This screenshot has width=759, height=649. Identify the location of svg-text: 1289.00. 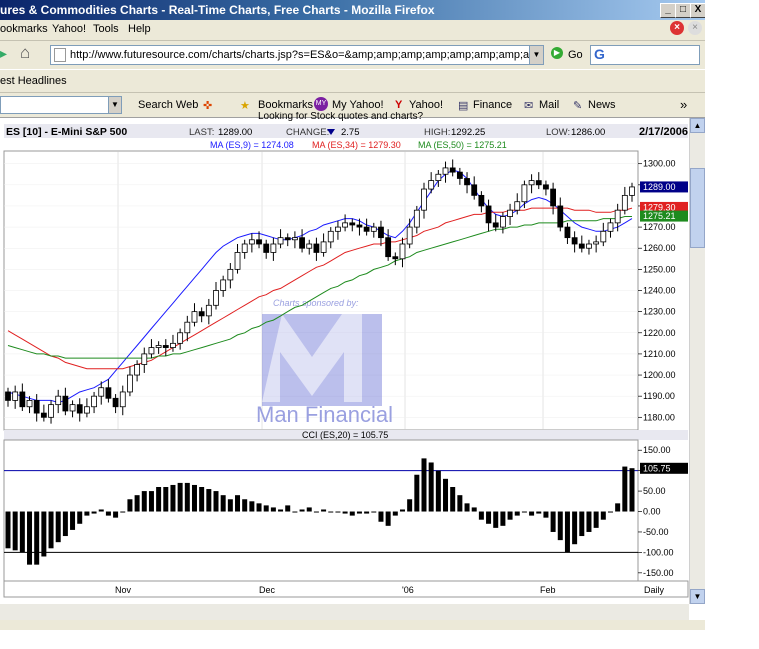
(659, 187).